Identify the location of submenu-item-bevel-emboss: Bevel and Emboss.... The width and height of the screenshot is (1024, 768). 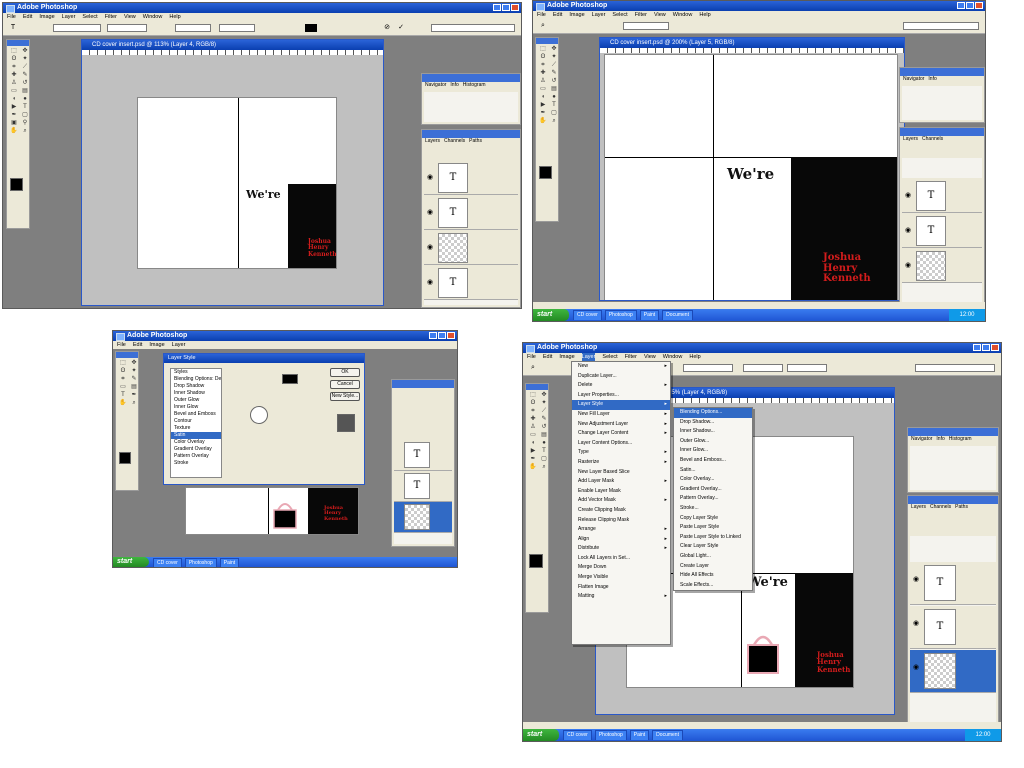
(713, 461).